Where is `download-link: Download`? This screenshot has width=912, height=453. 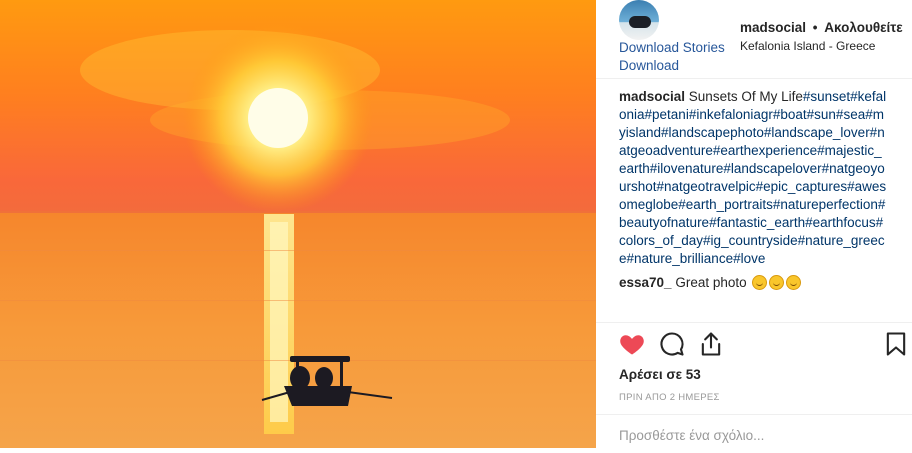 download-link: Download is located at coordinates (649, 65).